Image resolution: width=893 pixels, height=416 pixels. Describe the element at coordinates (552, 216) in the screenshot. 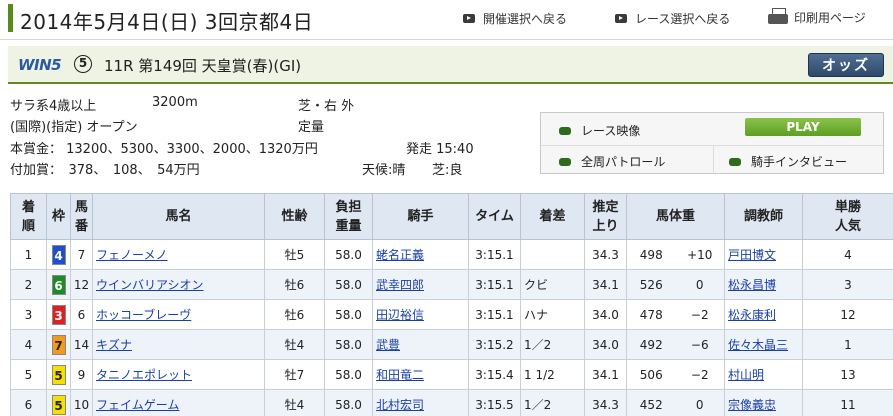

I see `col-margin: 着差` at that location.